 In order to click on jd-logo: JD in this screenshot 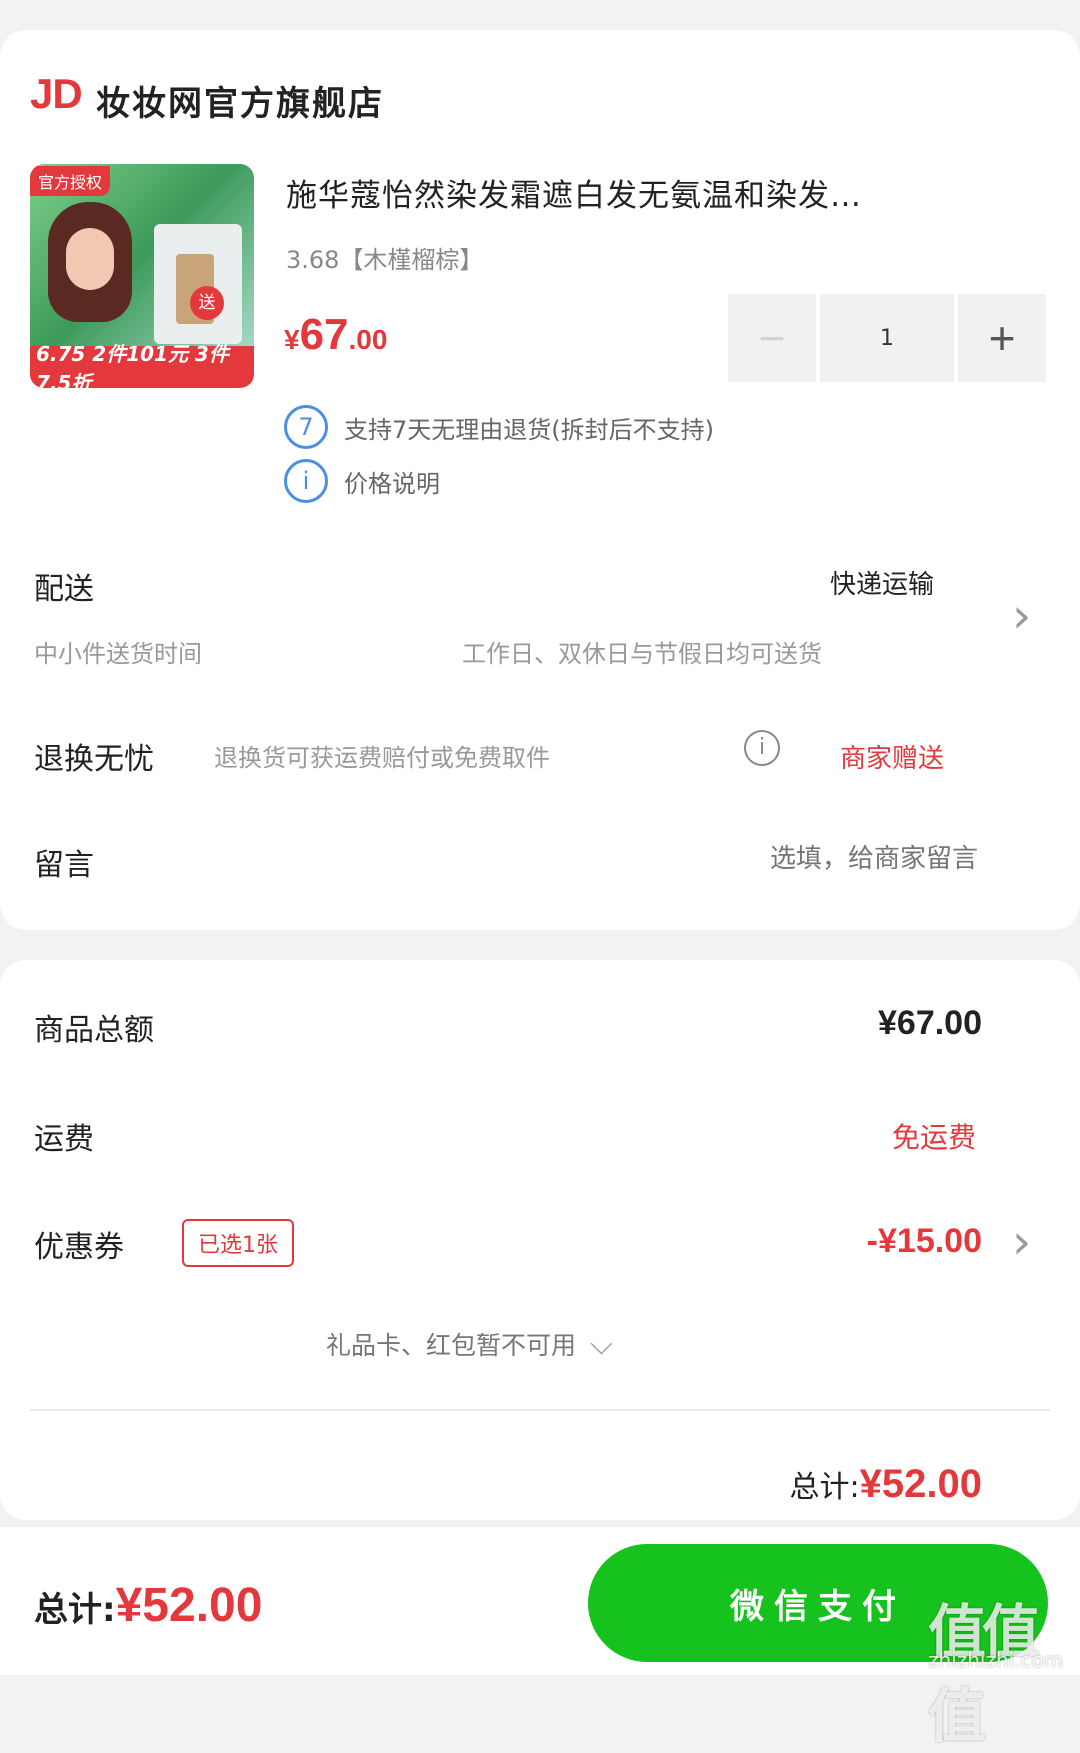, I will do `click(56, 93)`.